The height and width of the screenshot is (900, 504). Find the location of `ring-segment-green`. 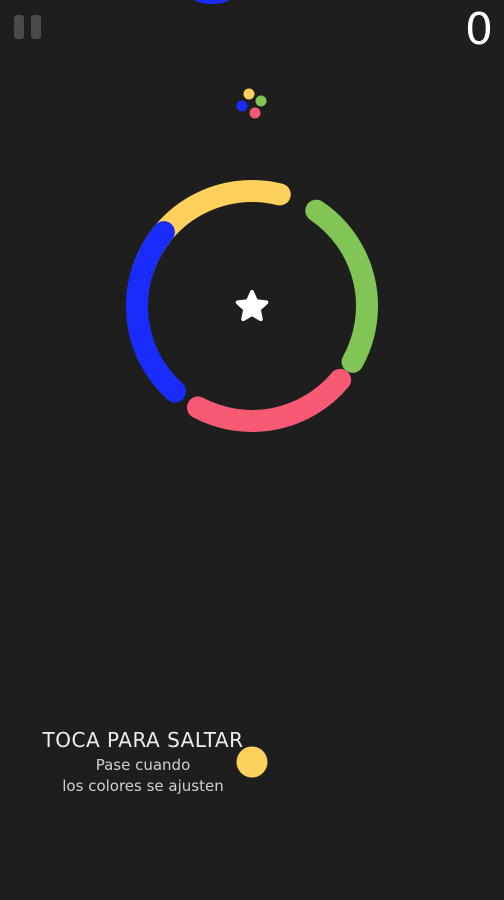

ring-segment-green is located at coordinates (342, 286).